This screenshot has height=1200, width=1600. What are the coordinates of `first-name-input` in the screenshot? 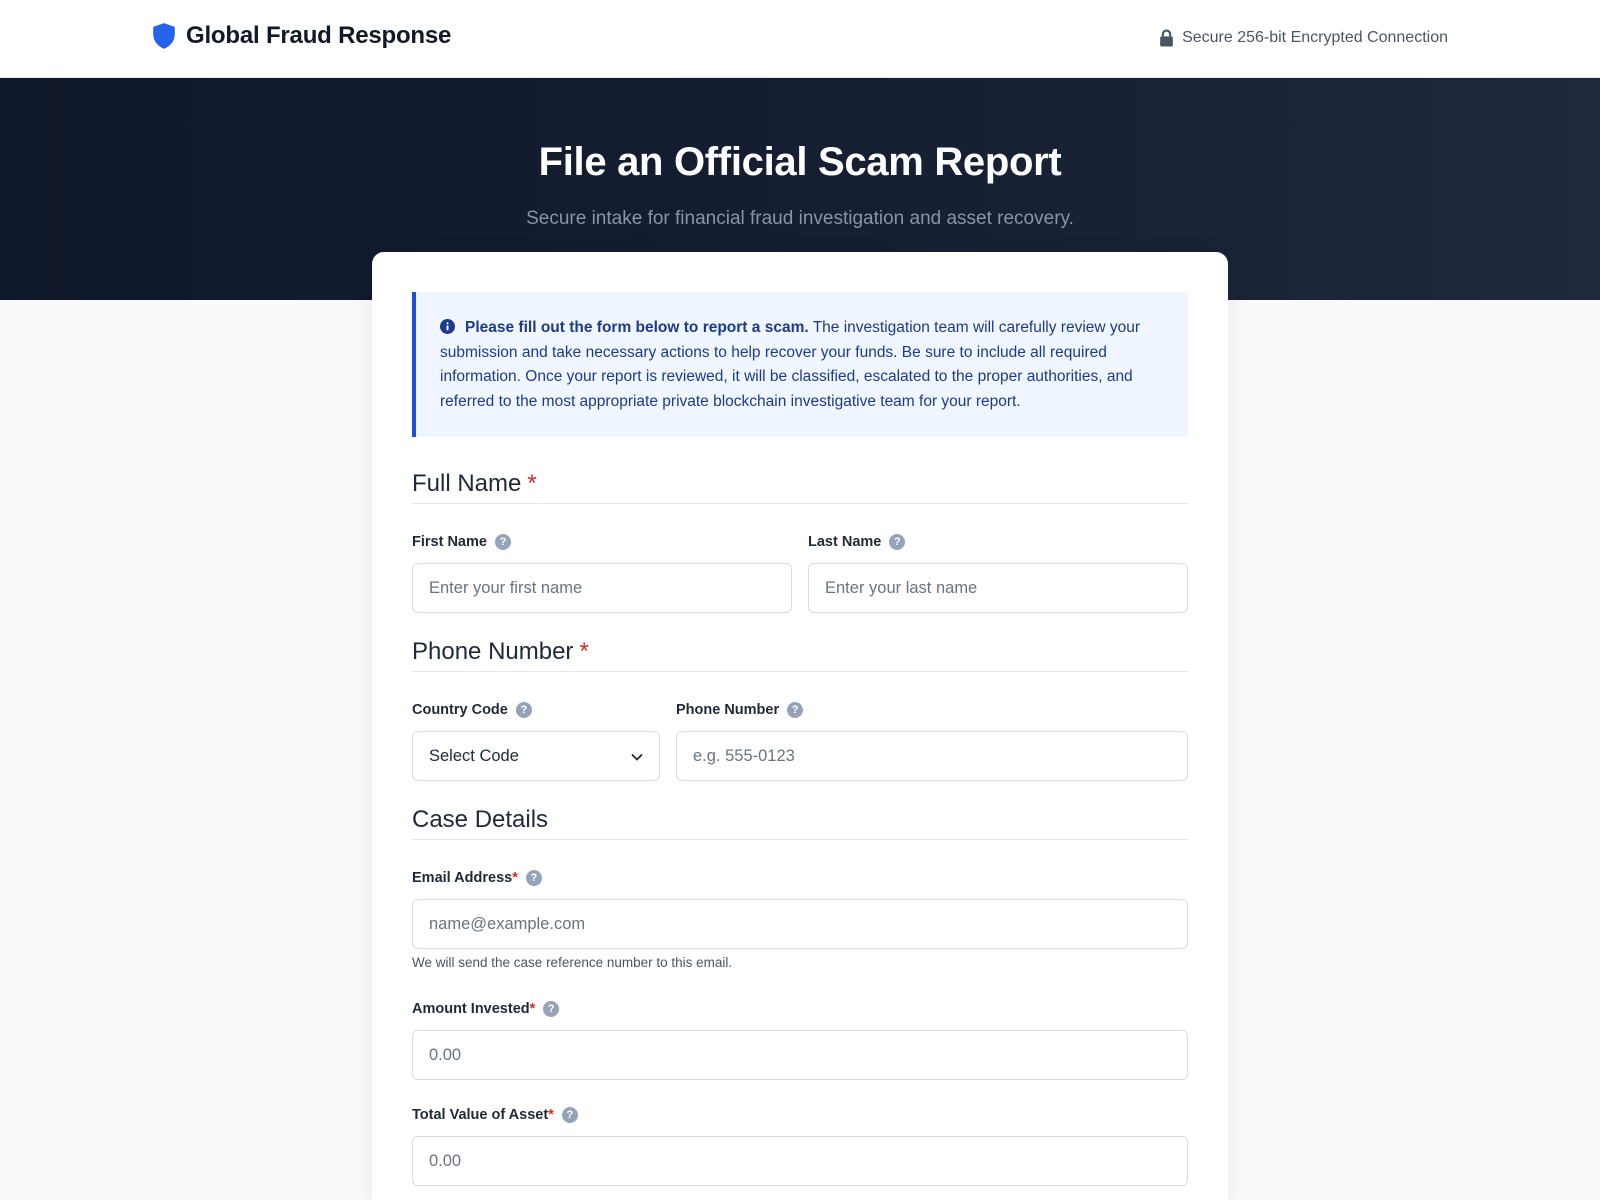 It's located at (602, 588).